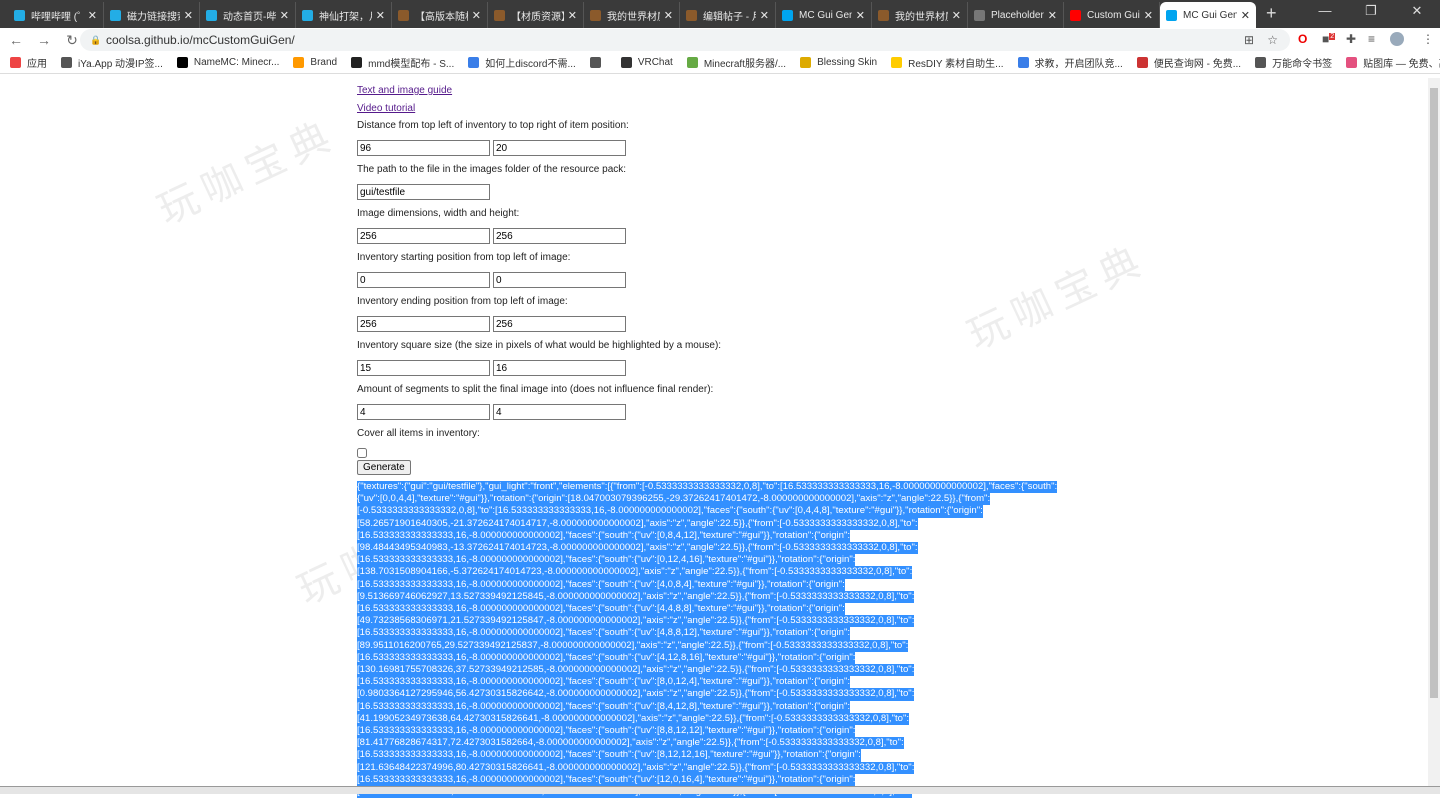 The image size is (1440, 798). I want to click on tab: 编辑帖子 - 月 ✕, so click(728, 15).